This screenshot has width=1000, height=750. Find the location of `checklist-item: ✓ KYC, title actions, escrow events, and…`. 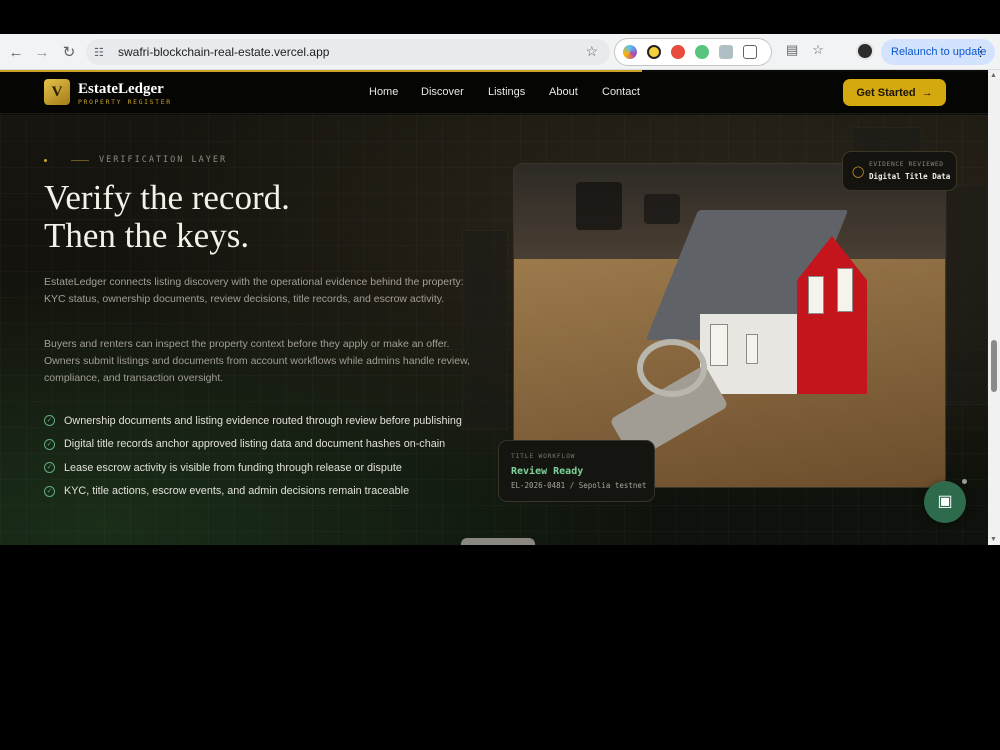

checklist-item: ✓ KYC, title actions, escrow events, and… is located at coordinates (253, 492).